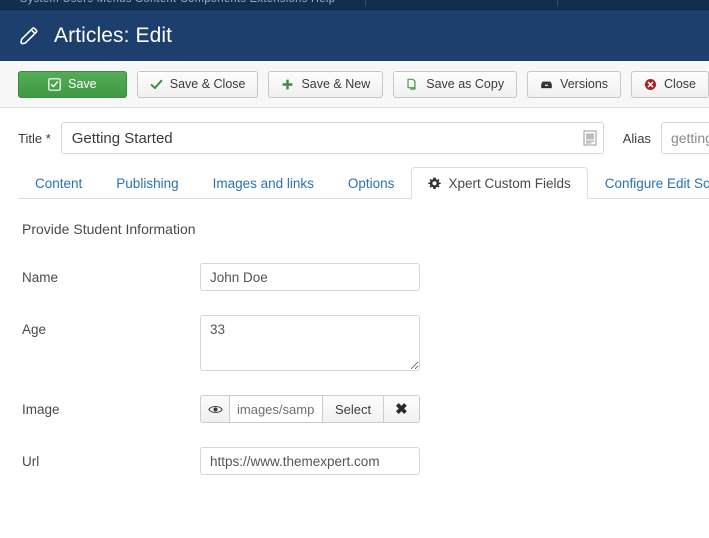 The height and width of the screenshot is (538, 709). I want to click on versions-button: Versions, so click(574, 84).